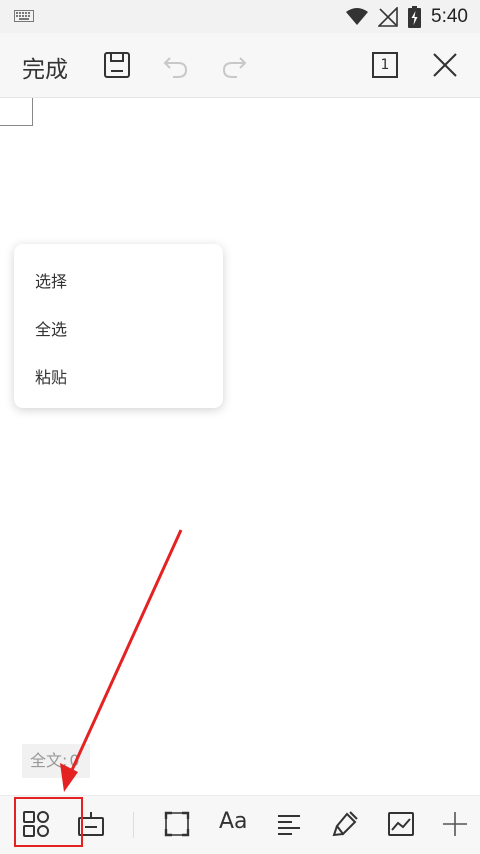  Describe the element at coordinates (24, 16) in the screenshot. I see `keyboard-icon` at that location.